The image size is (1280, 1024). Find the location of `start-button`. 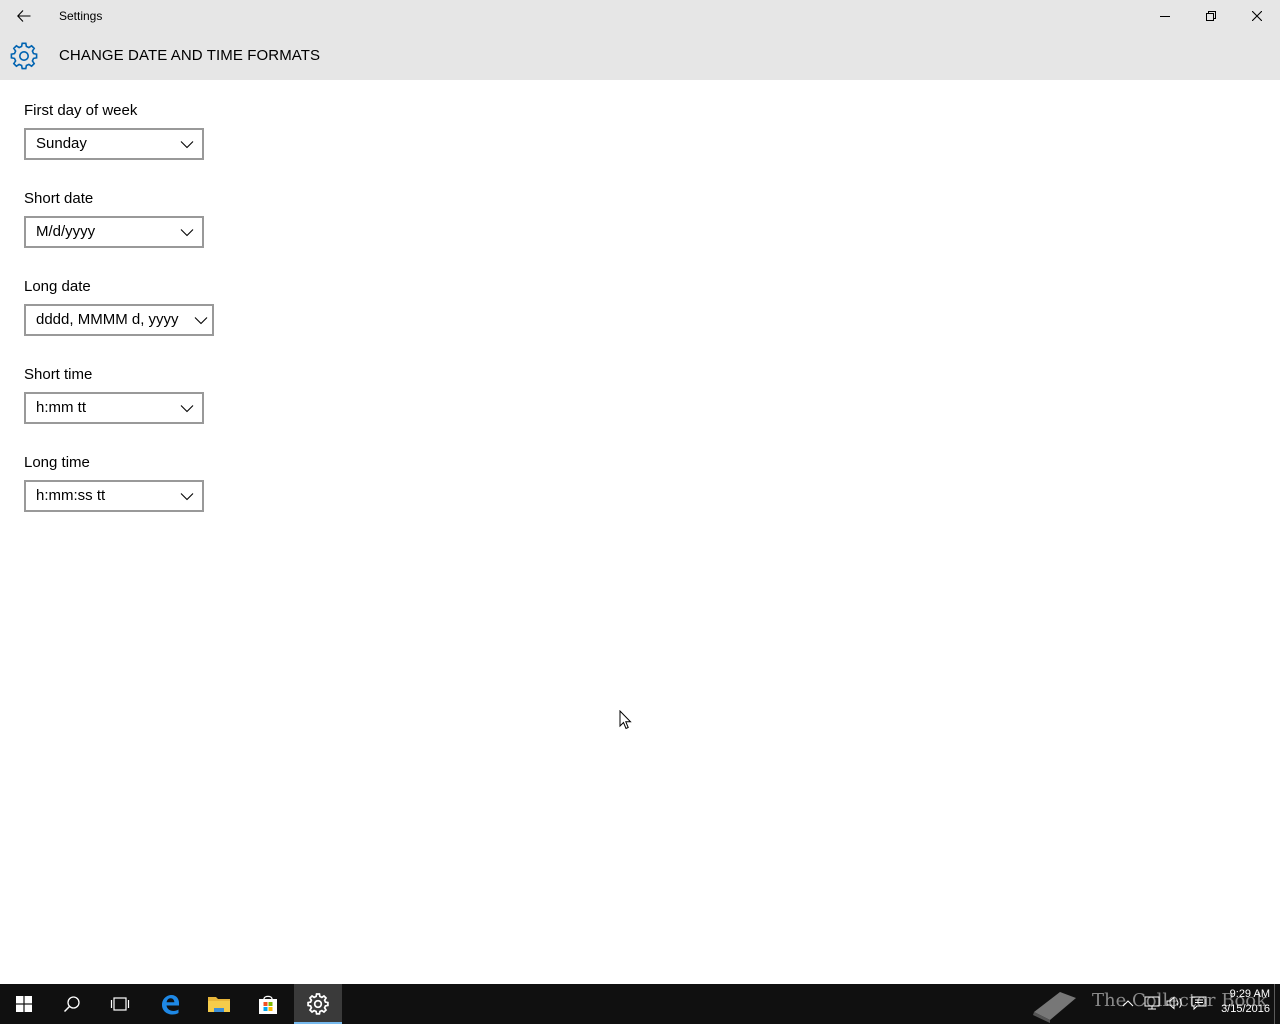

start-button is located at coordinates (24, 1004).